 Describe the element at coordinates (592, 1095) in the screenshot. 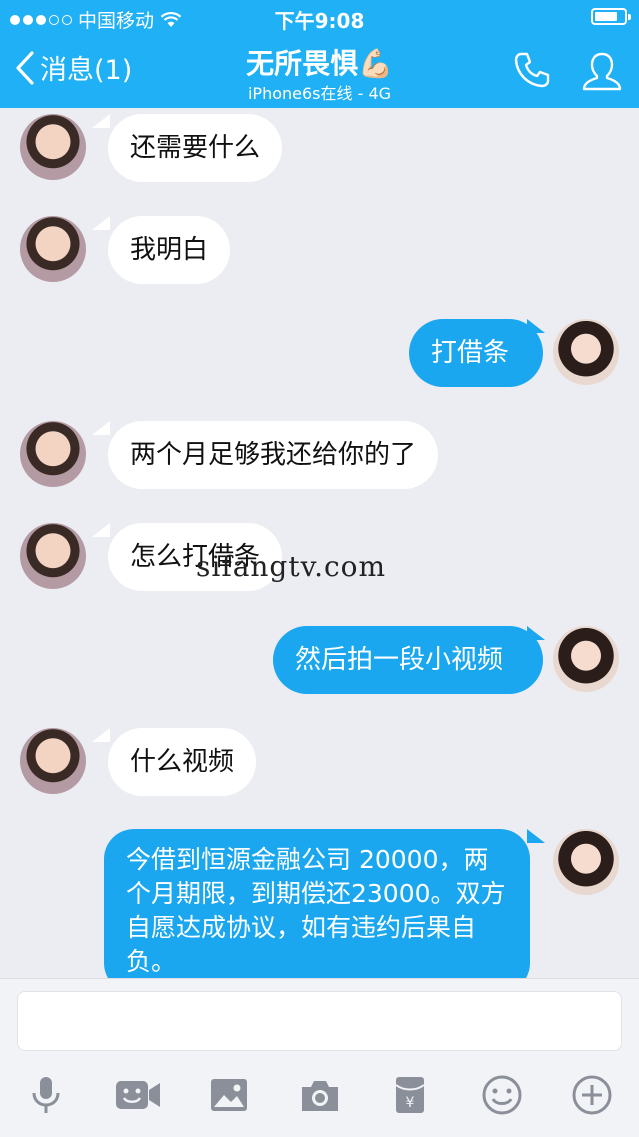

I see `plus-icon` at that location.